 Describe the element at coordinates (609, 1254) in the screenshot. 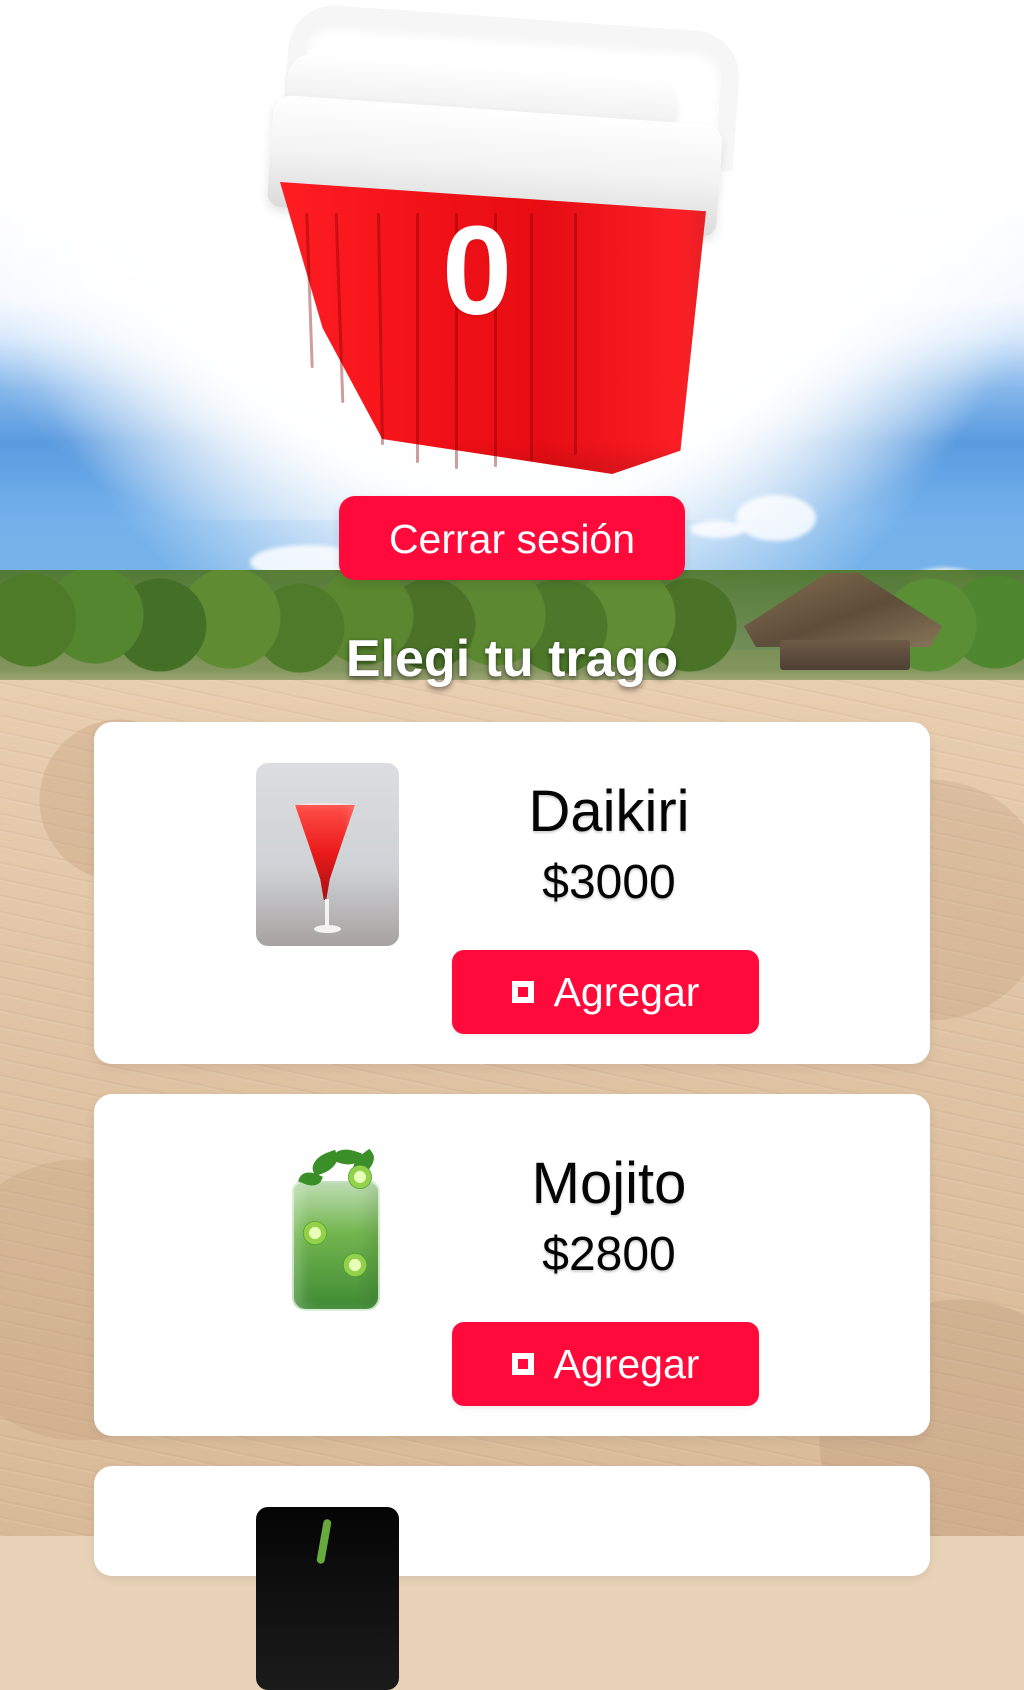

I see `drink-price: $2800` at that location.